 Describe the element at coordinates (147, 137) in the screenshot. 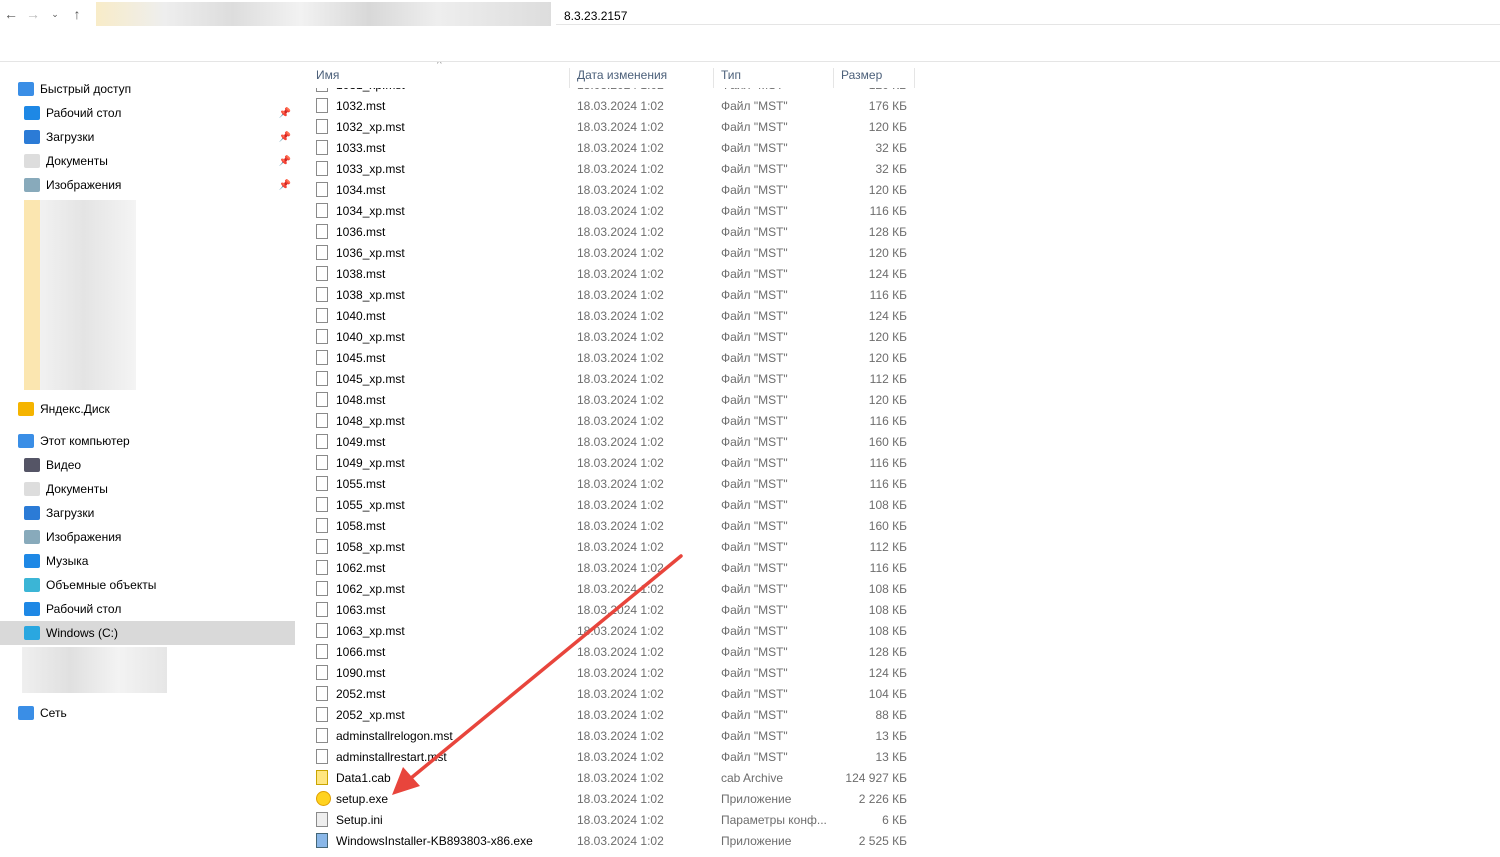

I see `sidebar-item: Загрузки 📌` at that location.